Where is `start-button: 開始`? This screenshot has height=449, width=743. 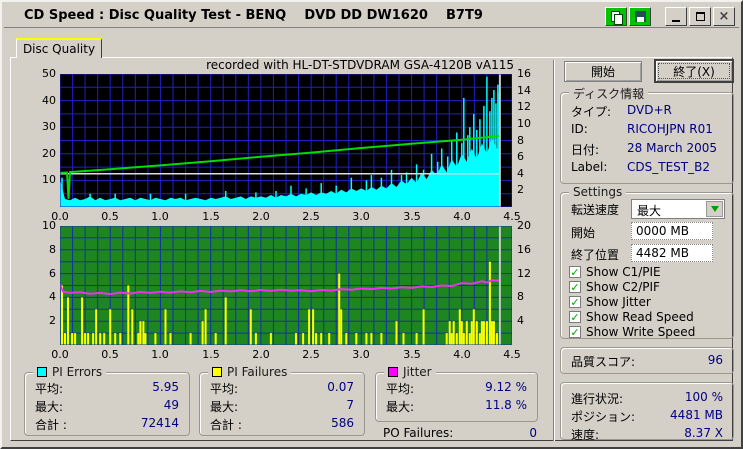
start-button: 開始 is located at coordinates (603, 71).